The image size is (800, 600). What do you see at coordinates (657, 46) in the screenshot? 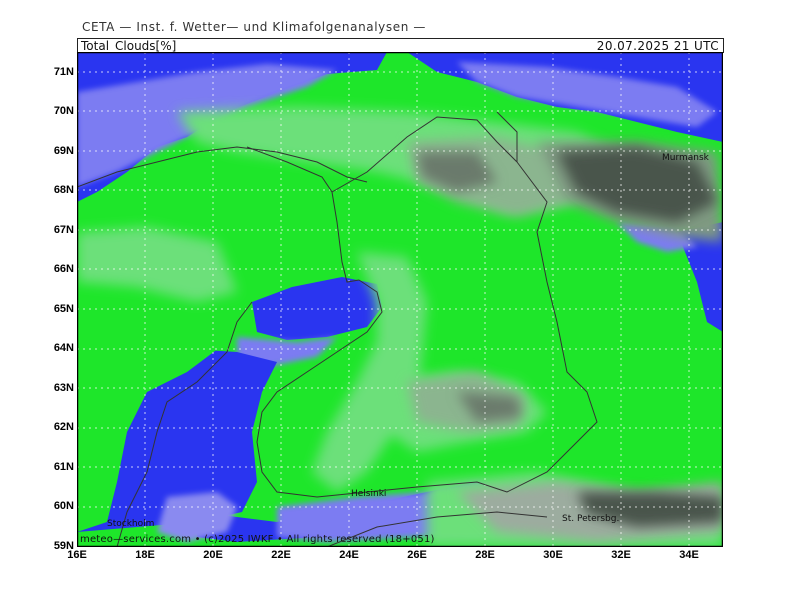
I see `forecast-datetime: 20.07.2025 21 UTC` at bounding box center [657, 46].